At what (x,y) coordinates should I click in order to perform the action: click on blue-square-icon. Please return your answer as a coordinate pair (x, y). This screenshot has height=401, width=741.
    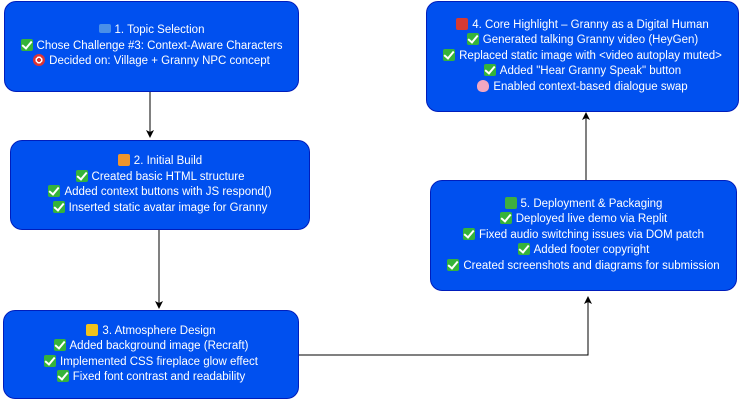
    Looking at the image, I should click on (104, 29).